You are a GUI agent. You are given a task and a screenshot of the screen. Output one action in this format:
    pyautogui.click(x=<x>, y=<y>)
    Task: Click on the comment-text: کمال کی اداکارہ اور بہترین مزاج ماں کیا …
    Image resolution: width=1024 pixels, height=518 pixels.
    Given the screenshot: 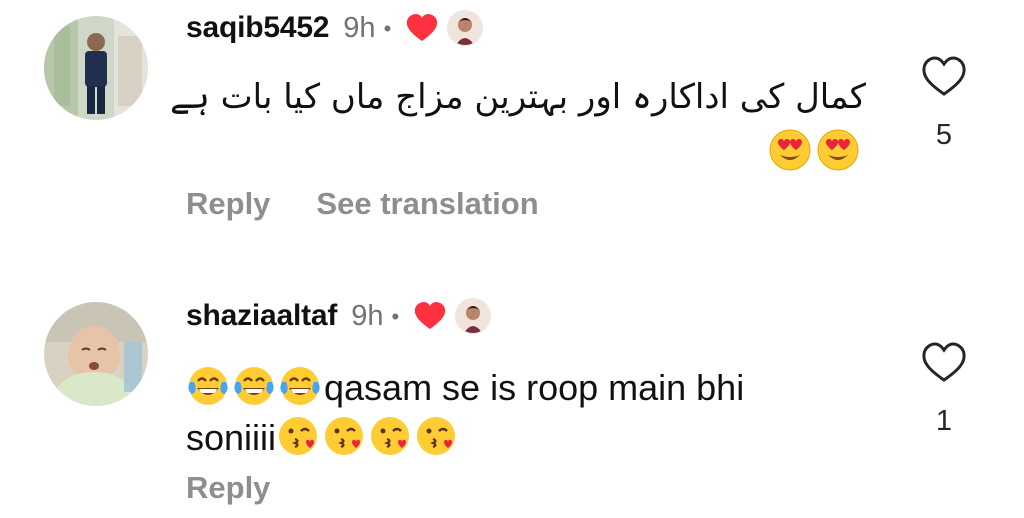 What is the action you would take?
    pyautogui.click(x=517, y=97)
    